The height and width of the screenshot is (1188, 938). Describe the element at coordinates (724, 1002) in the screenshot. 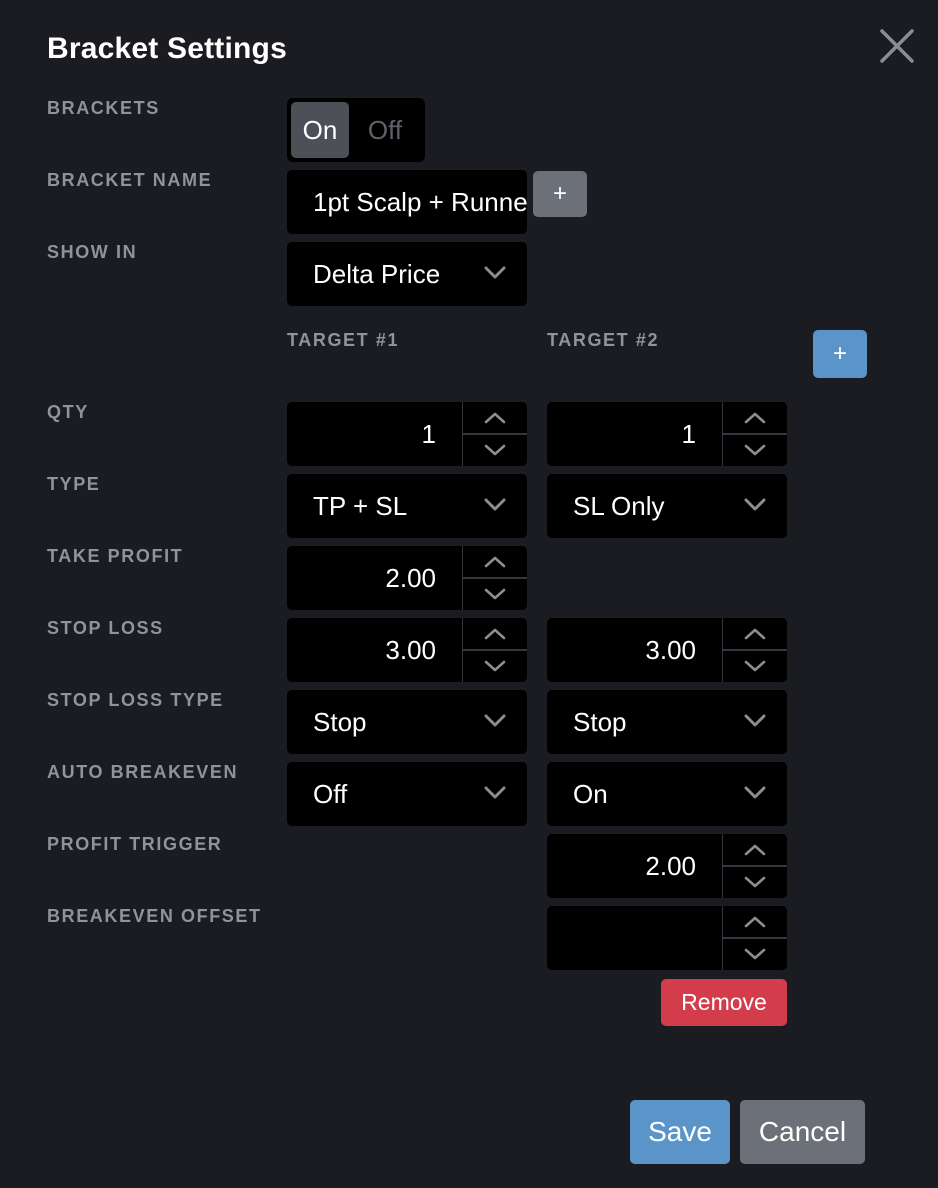

I see `remove-target-button: Remove` at that location.